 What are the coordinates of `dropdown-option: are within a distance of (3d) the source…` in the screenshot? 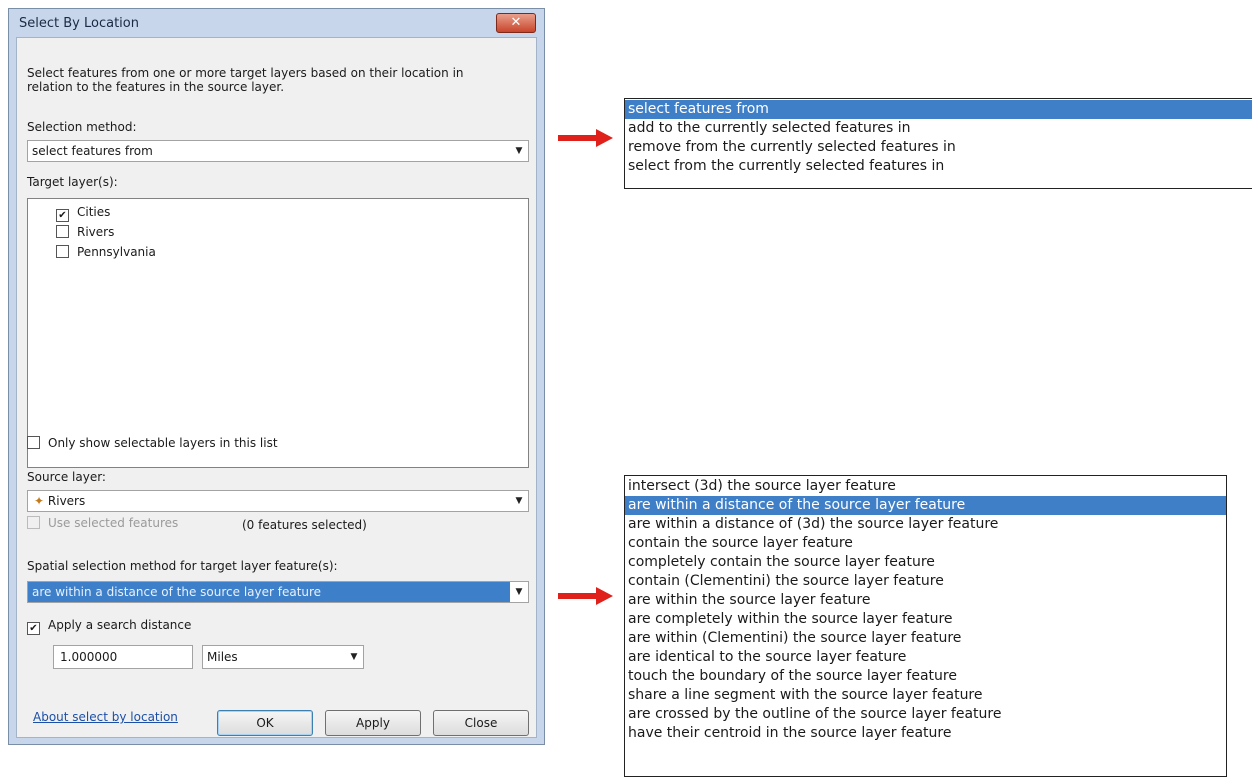 It's located at (925, 524).